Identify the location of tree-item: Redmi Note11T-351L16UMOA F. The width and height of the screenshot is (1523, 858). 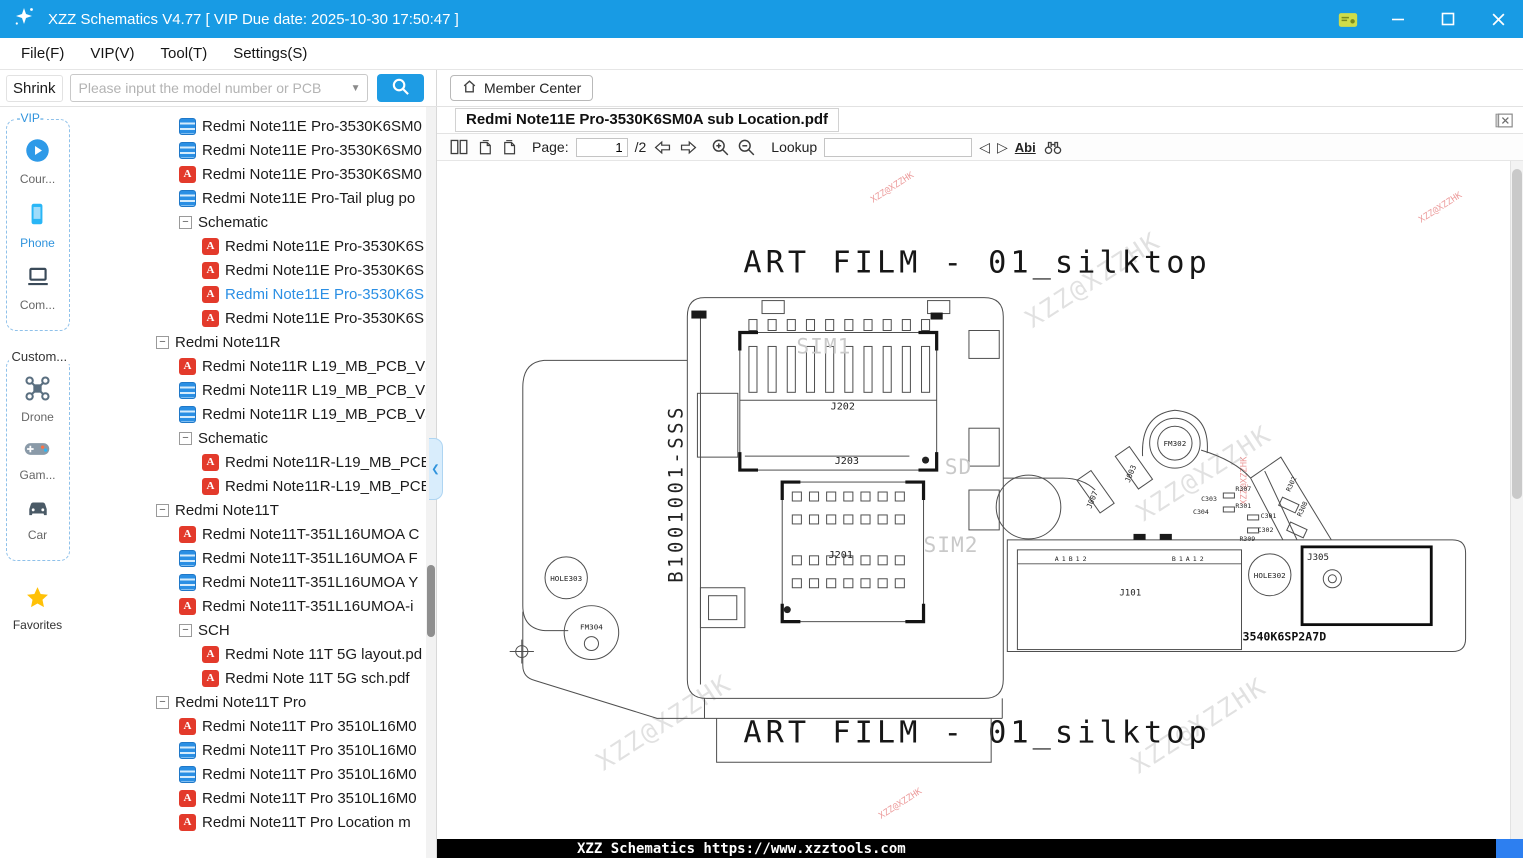
(255, 558).